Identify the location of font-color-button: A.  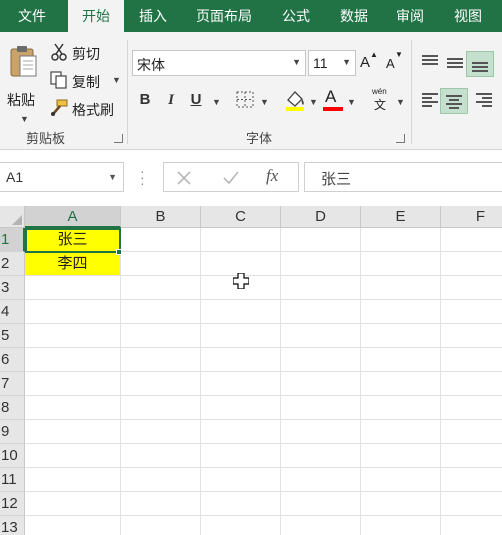
(333, 100).